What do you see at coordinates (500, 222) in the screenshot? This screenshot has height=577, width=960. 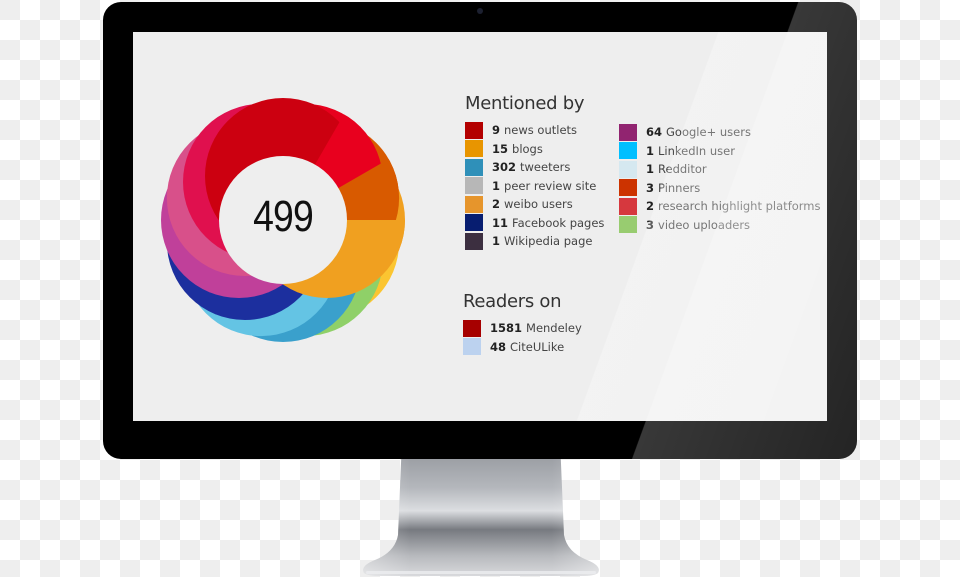 I see `legend-count: 11` at bounding box center [500, 222].